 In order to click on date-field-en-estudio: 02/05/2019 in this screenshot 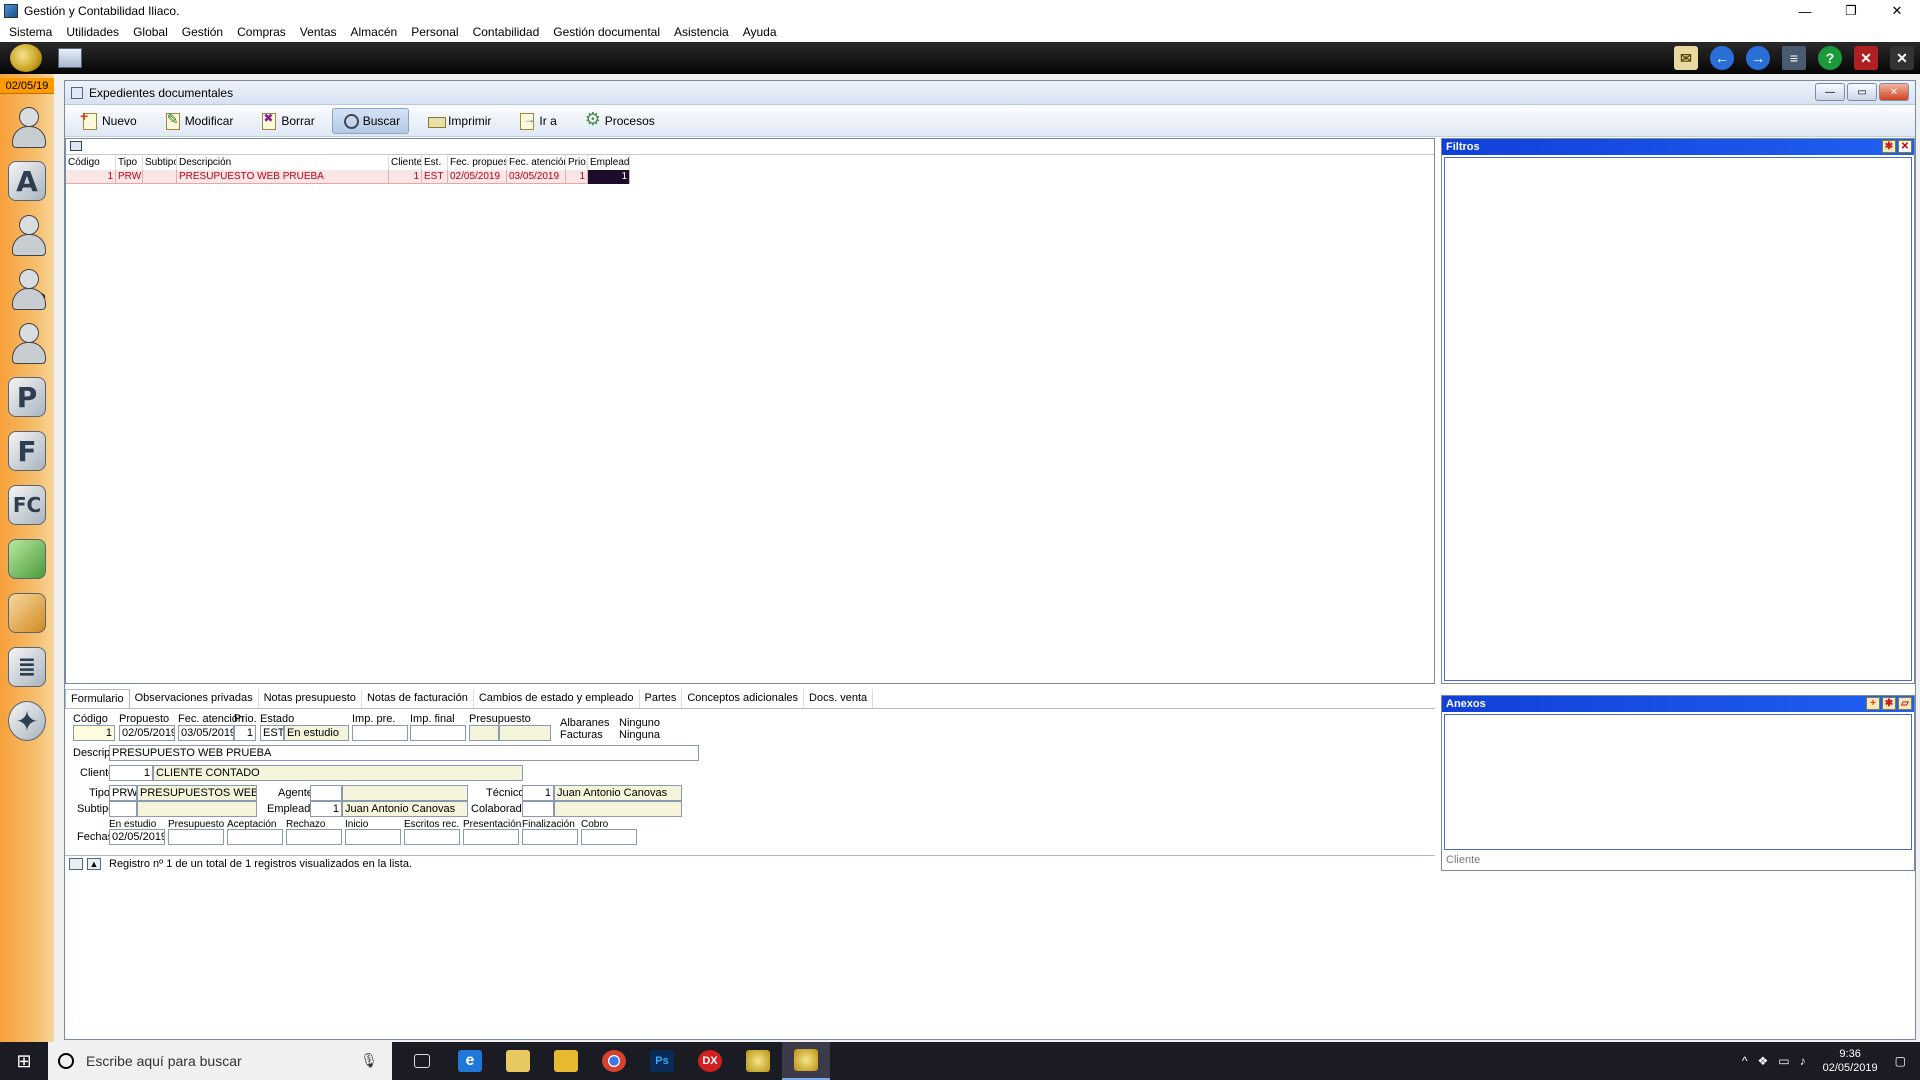, I will do `click(137, 837)`.